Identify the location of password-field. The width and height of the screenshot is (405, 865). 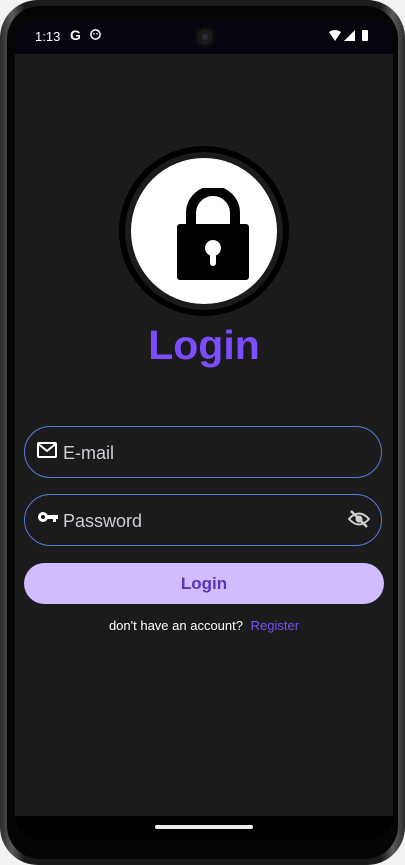
(203, 520).